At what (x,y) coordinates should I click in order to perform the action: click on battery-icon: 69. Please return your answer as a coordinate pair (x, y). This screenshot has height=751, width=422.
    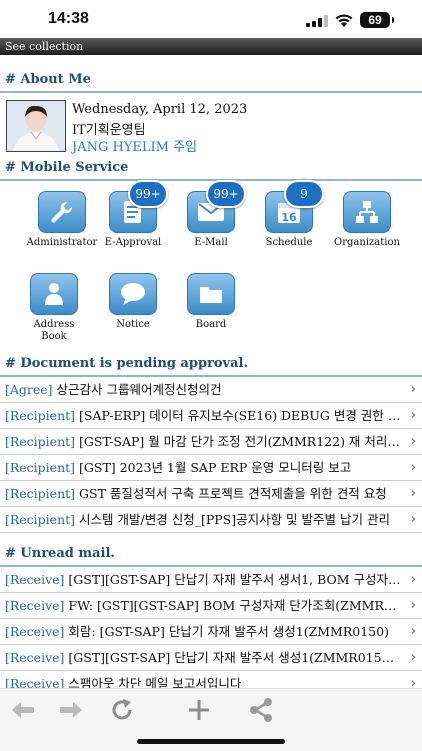
    Looking at the image, I should click on (377, 20).